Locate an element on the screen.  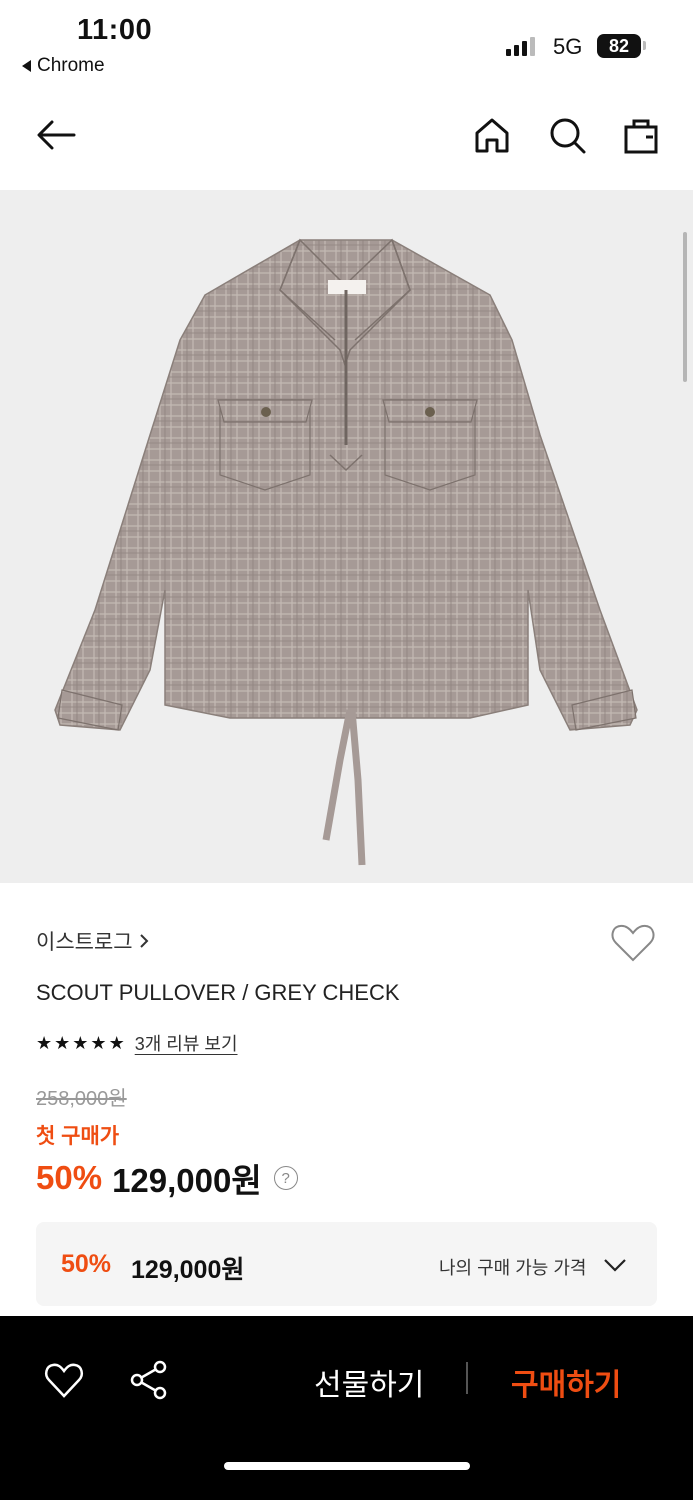
wishlist-heart-icon is located at coordinates (633, 943).